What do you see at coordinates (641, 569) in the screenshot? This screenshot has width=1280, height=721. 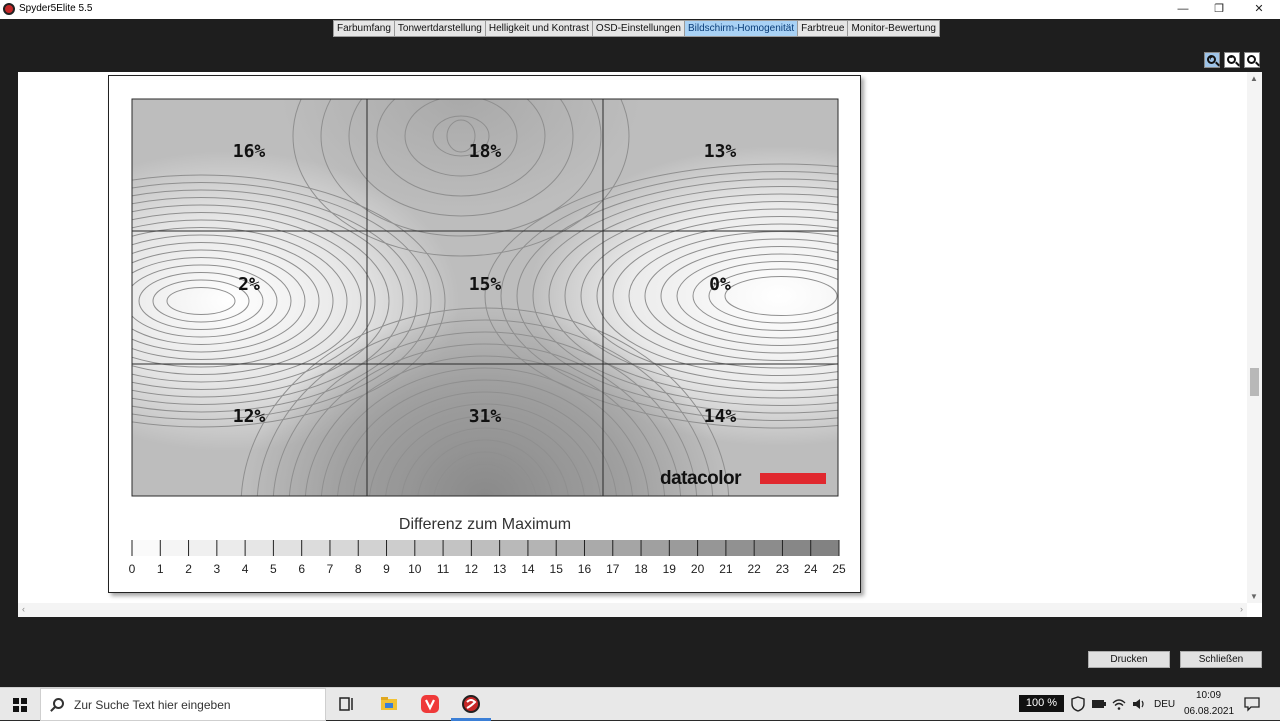 I see `legend-tick-label: 18` at bounding box center [641, 569].